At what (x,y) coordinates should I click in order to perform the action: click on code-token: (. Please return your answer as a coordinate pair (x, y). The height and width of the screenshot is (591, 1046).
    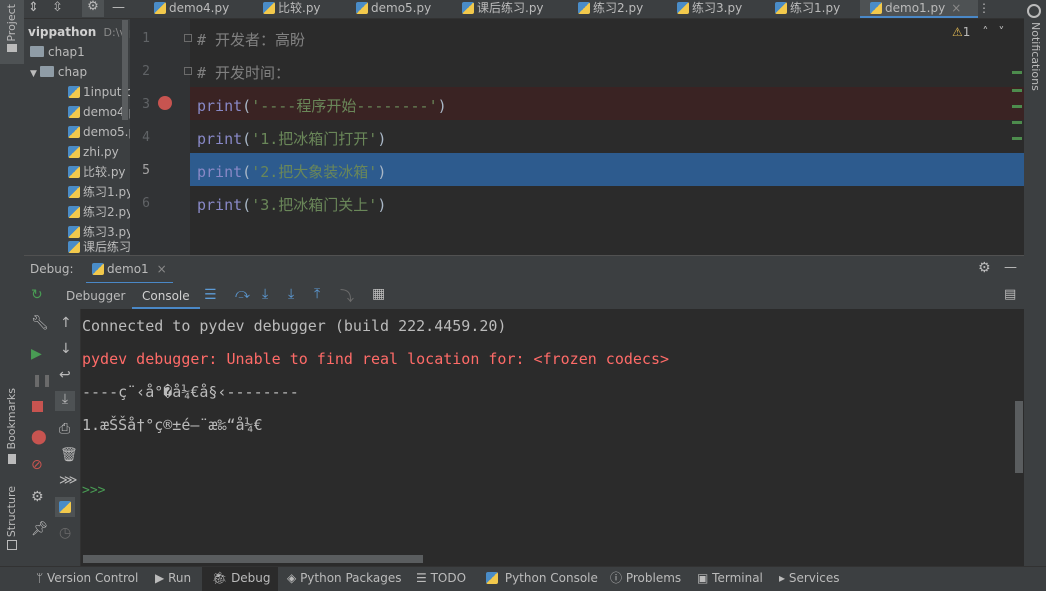
    Looking at the image, I should click on (247, 139).